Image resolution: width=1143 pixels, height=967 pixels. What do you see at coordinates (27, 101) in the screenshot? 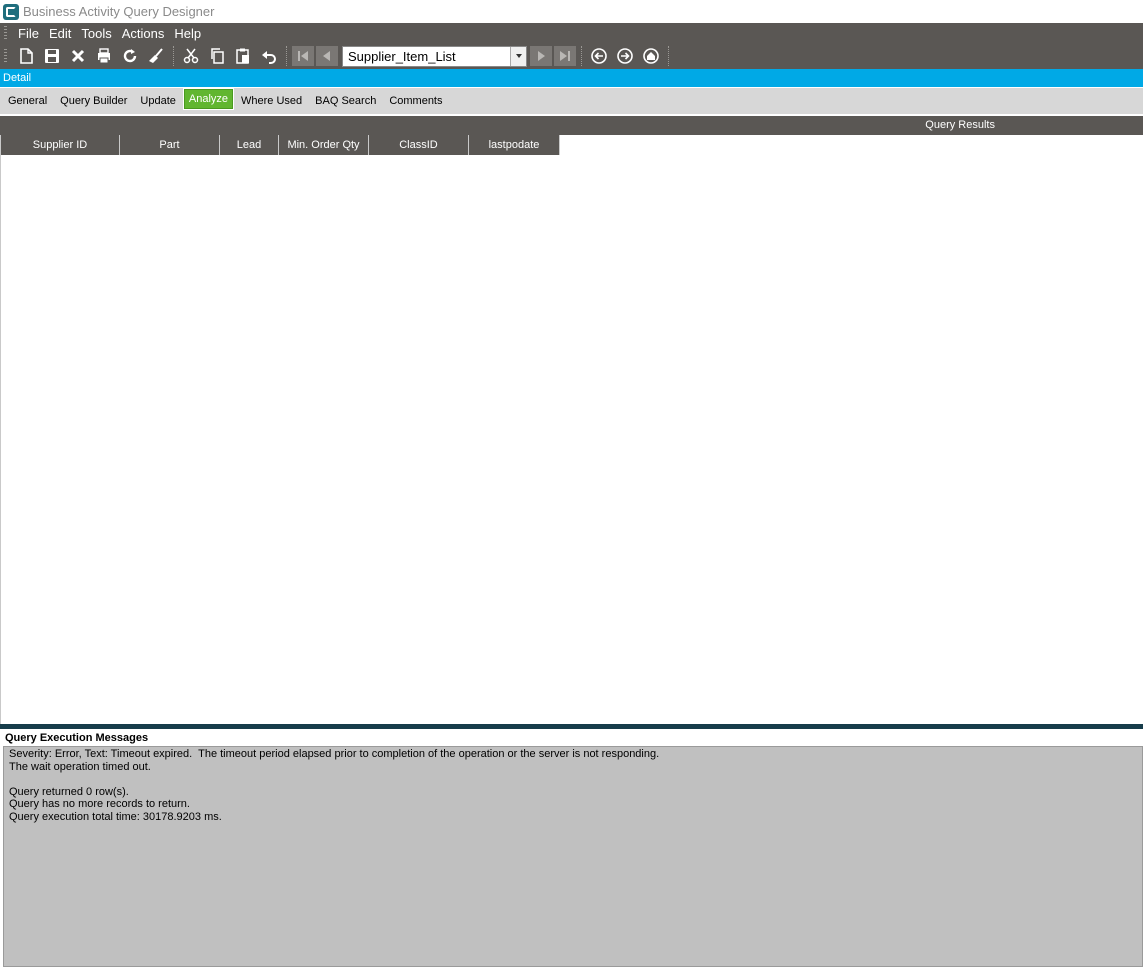
I see `tab-general: General` at bounding box center [27, 101].